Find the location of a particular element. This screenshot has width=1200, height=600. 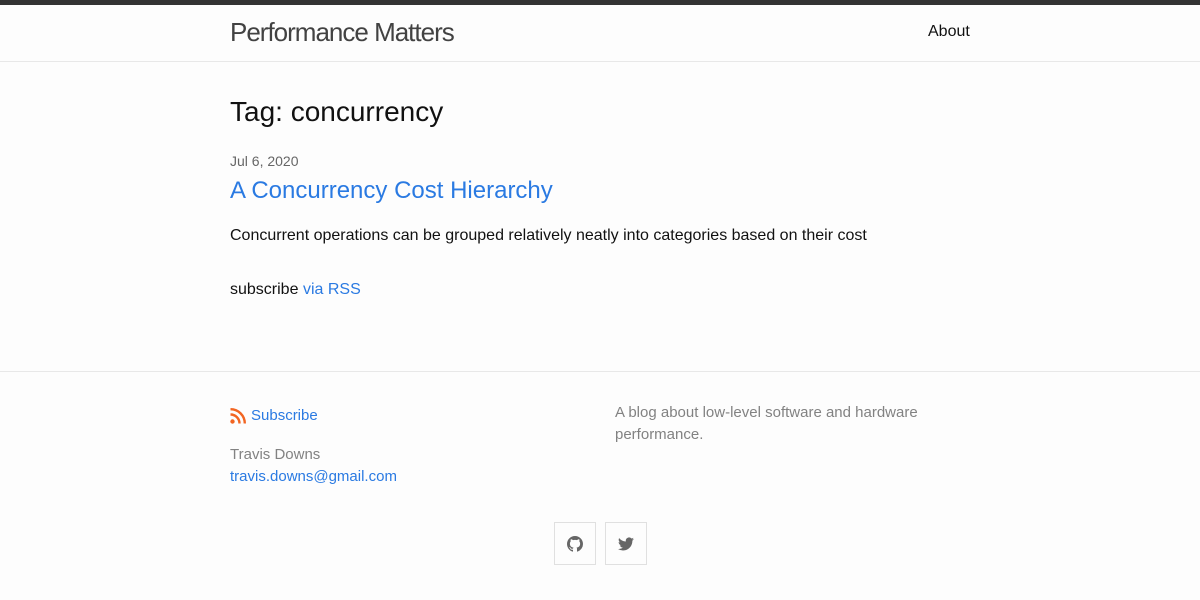

footer-subscribe-link: Subscribe is located at coordinates (274, 416).